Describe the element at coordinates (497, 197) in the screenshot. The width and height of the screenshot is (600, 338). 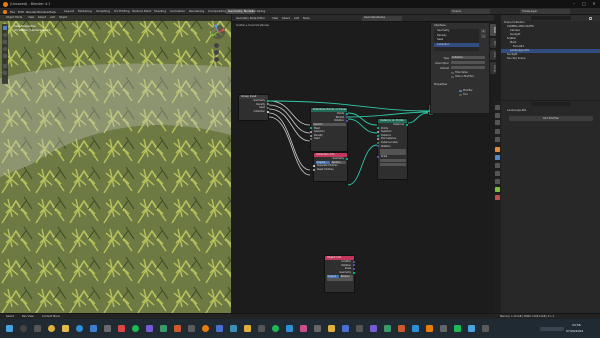
I see `material-tab-icon` at that location.